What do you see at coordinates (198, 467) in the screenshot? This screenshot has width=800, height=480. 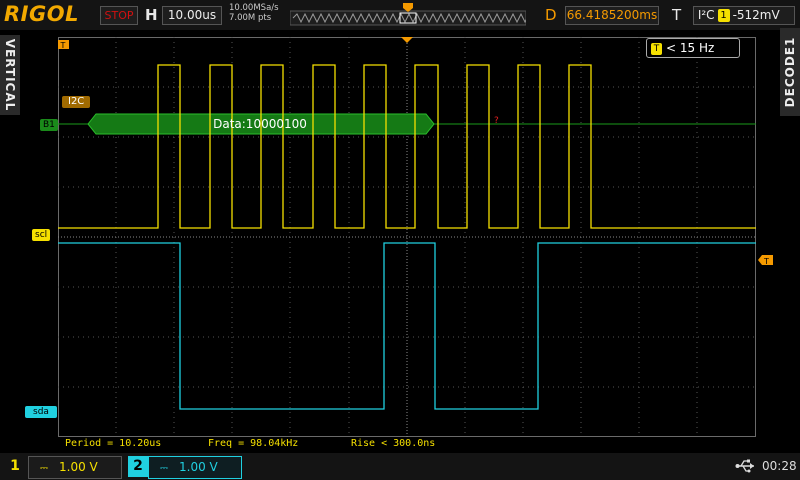 I see `ch2-scale: 1.00 V` at bounding box center [198, 467].